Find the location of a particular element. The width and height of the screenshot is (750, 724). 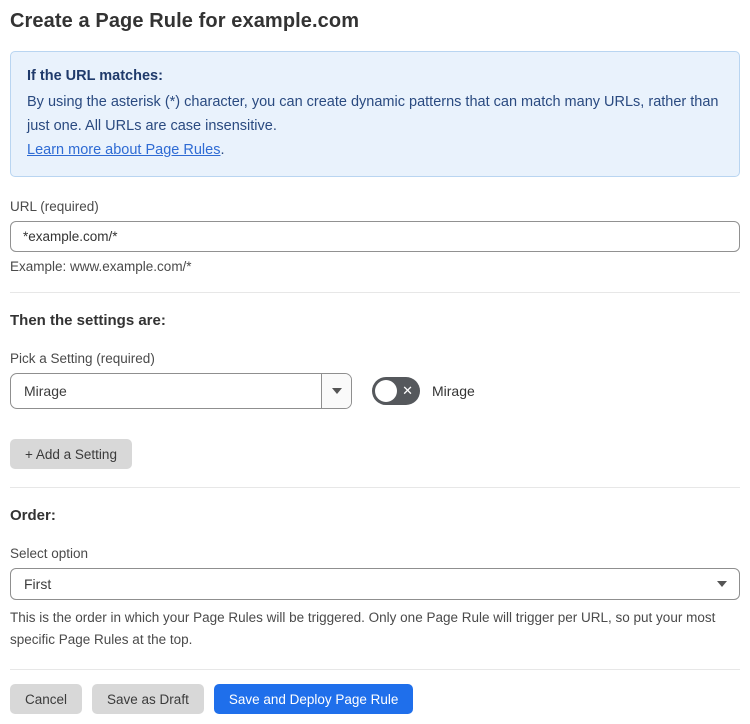

order-section-heading: Order: is located at coordinates (33, 515).